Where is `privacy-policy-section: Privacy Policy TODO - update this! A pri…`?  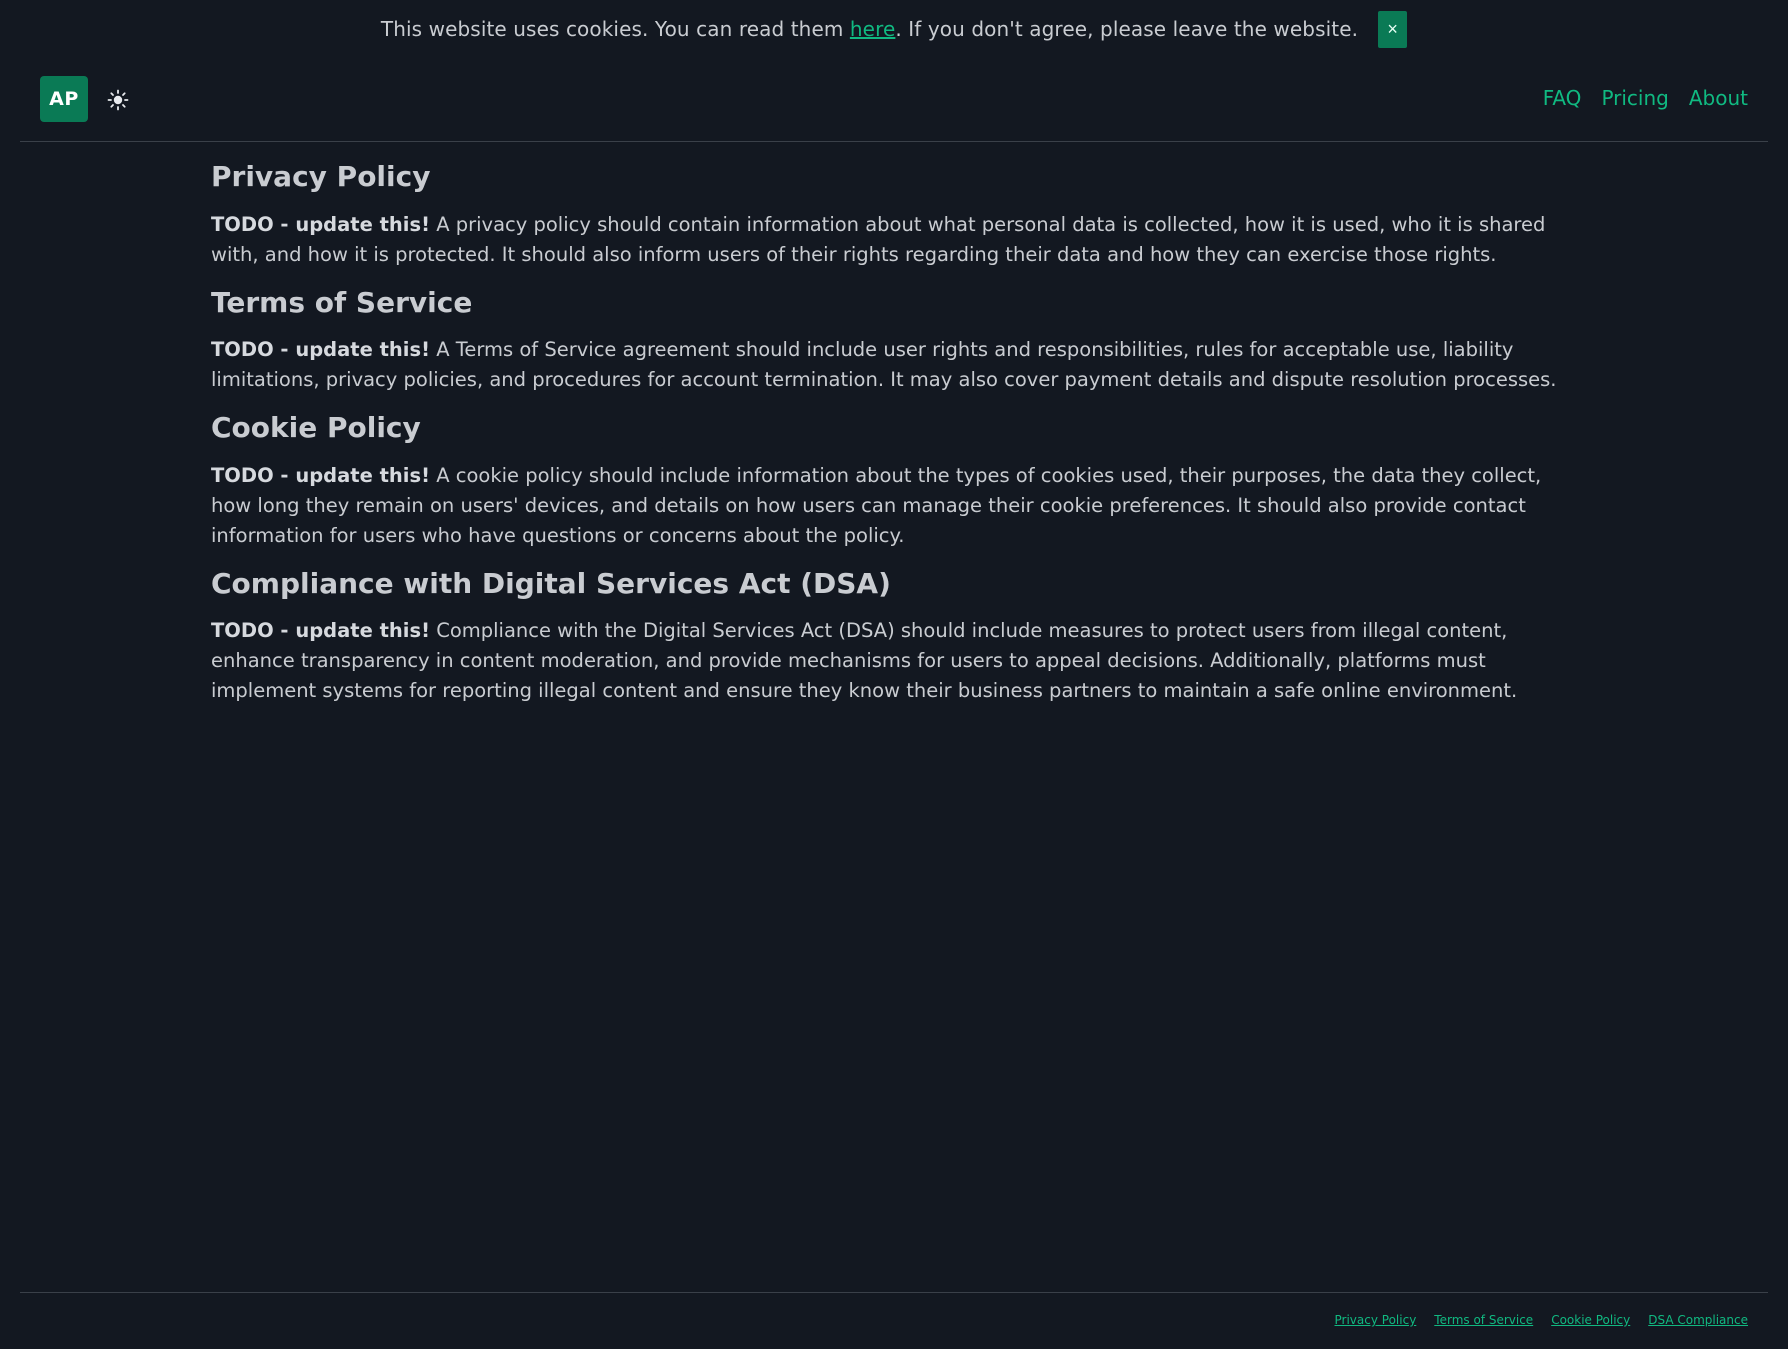
privacy-policy-section: Privacy Policy TODO - update this! A pri… is located at coordinates (896, 215).